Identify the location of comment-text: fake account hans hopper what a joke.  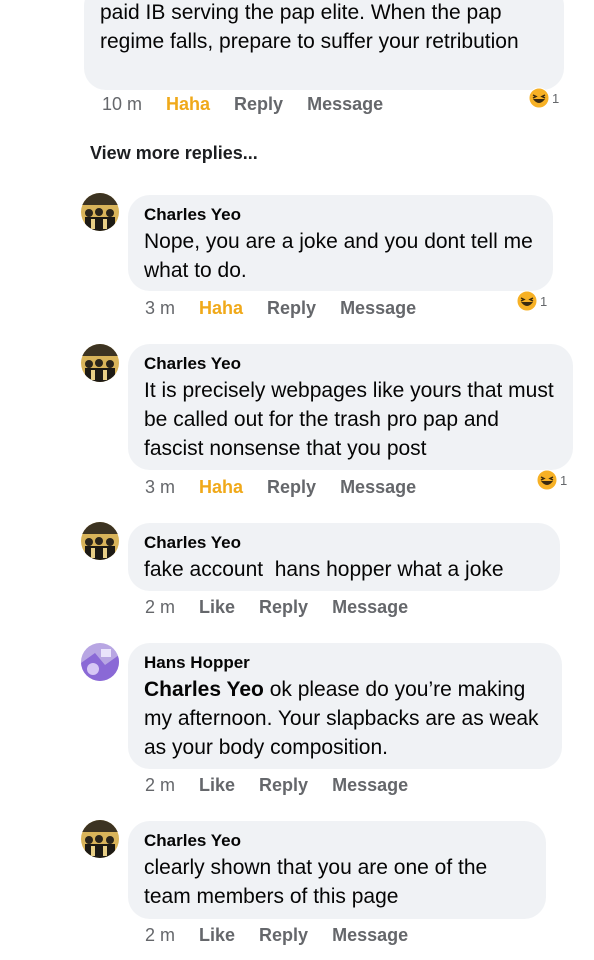
(324, 569).